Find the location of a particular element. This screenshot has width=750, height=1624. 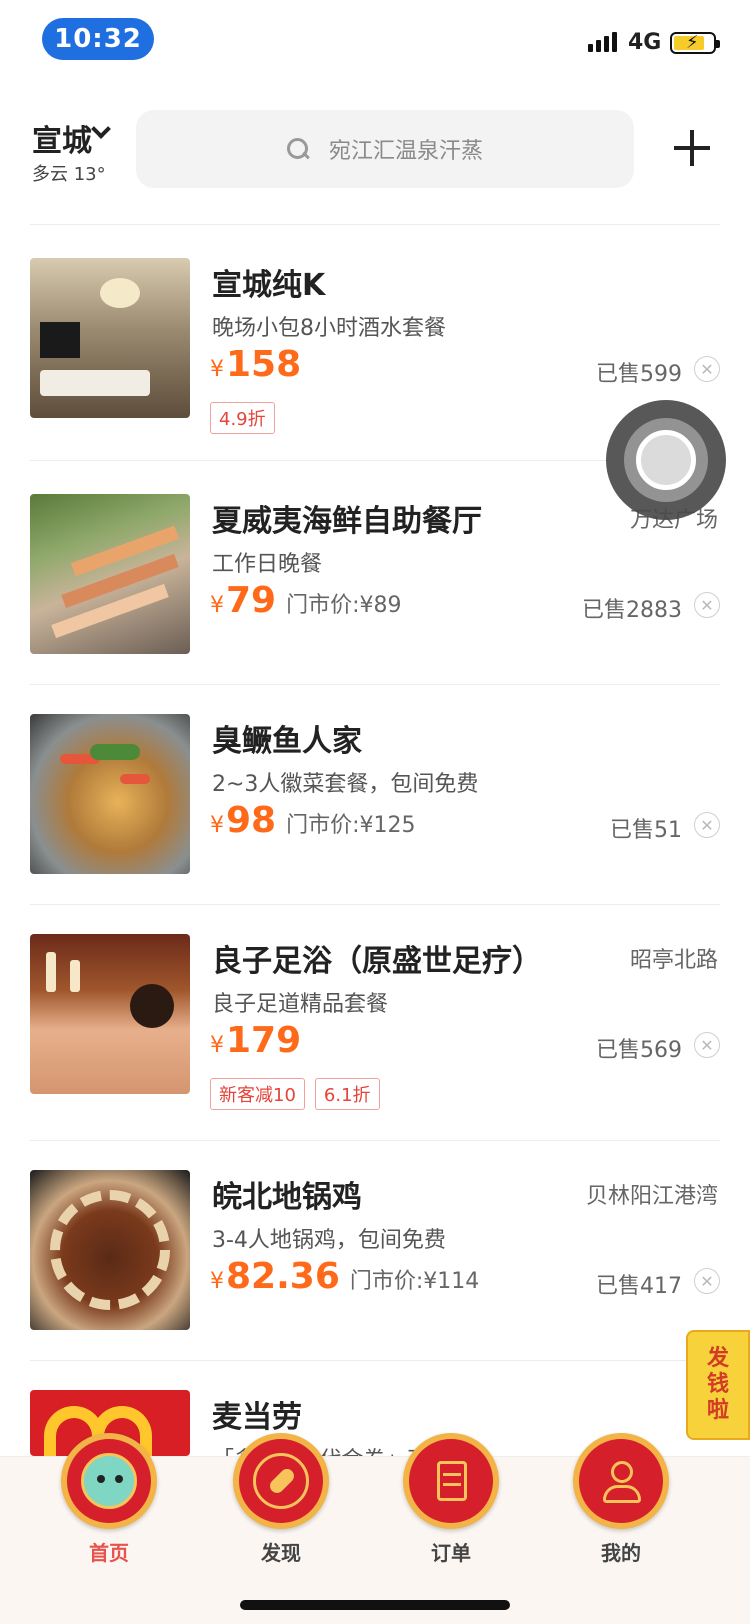

sold-count: 已售417 is located at coordinates (639, 1286).